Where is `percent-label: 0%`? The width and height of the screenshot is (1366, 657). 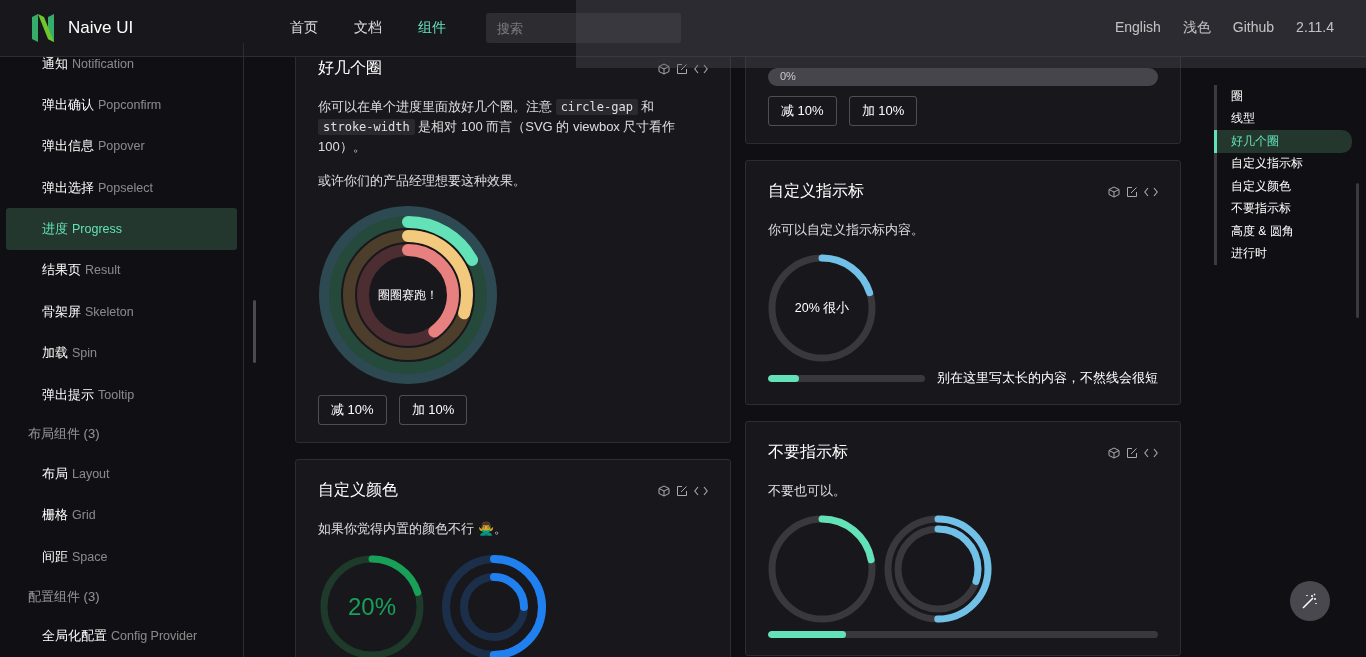 percent-label: 0% is located at coordinates (788, 76).